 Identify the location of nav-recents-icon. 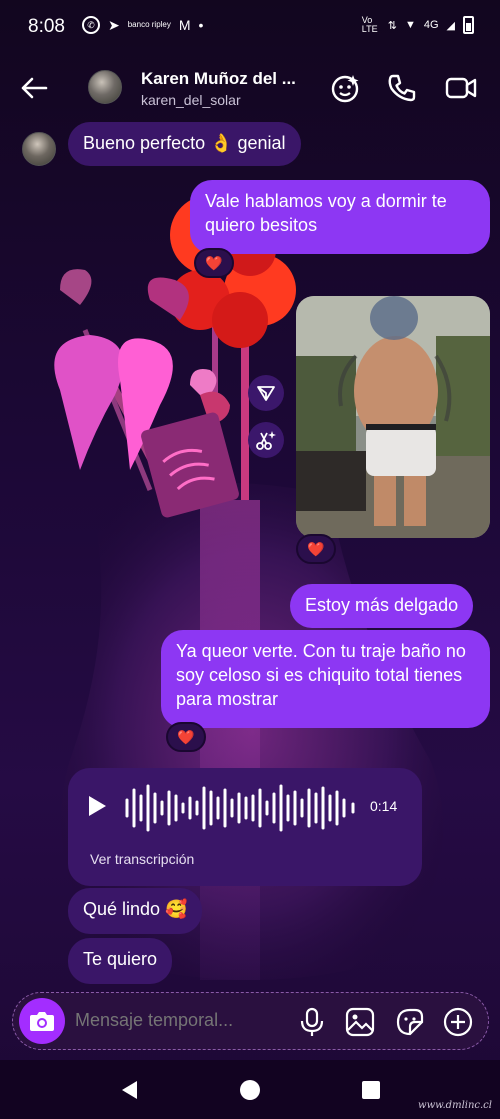
(371, 1090).